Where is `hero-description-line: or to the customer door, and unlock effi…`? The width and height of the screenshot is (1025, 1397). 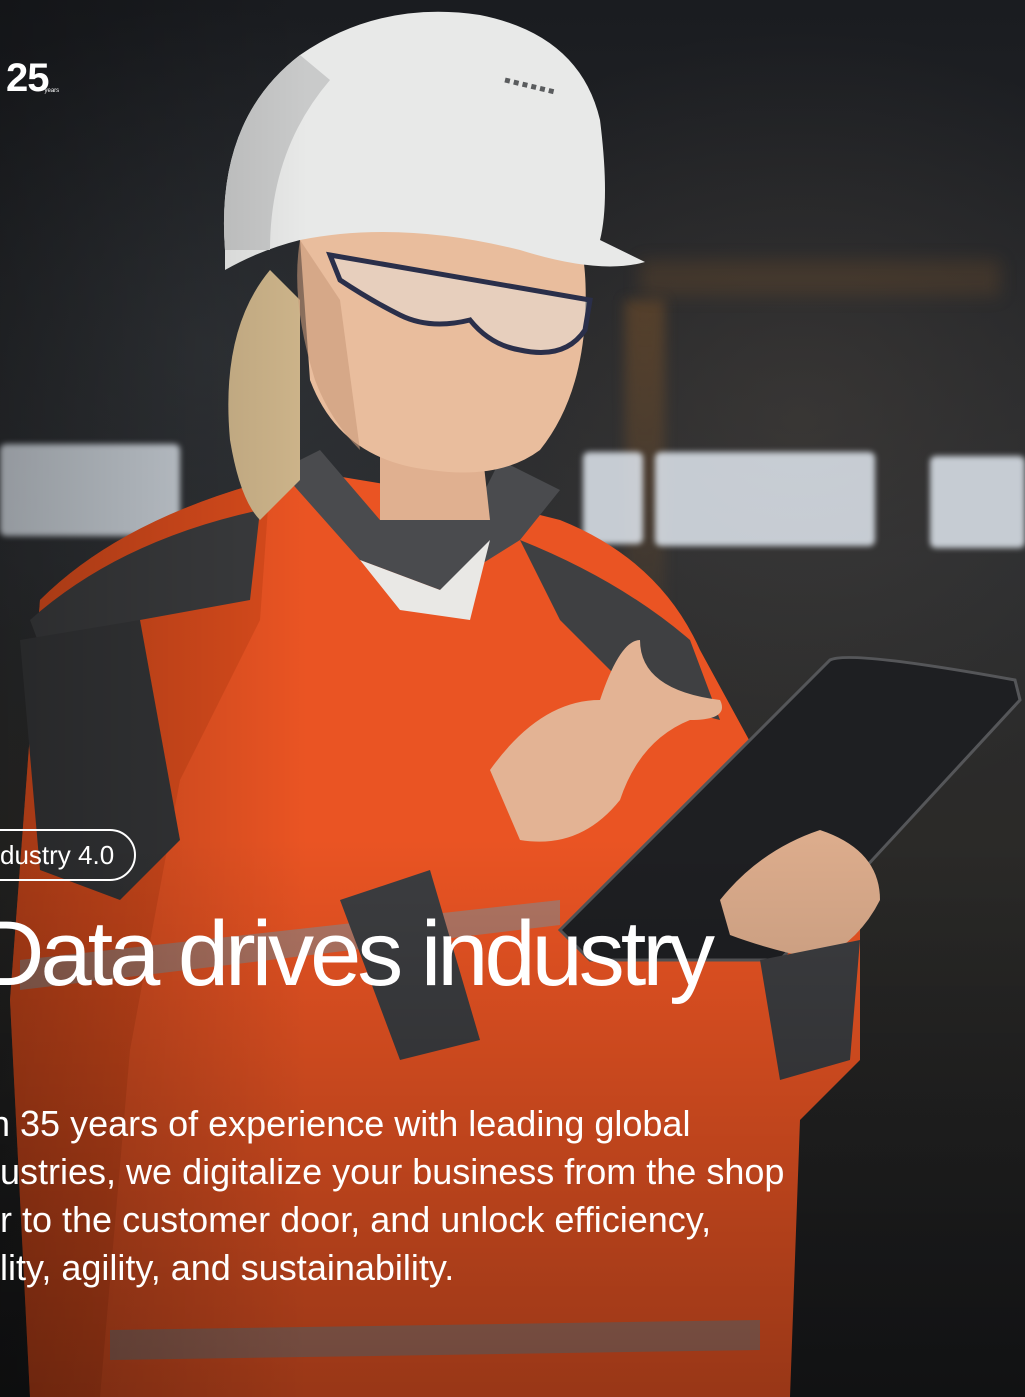 hero-description-line: or to the customer door, and unlock effi… is located at coordinates (356, 1219).